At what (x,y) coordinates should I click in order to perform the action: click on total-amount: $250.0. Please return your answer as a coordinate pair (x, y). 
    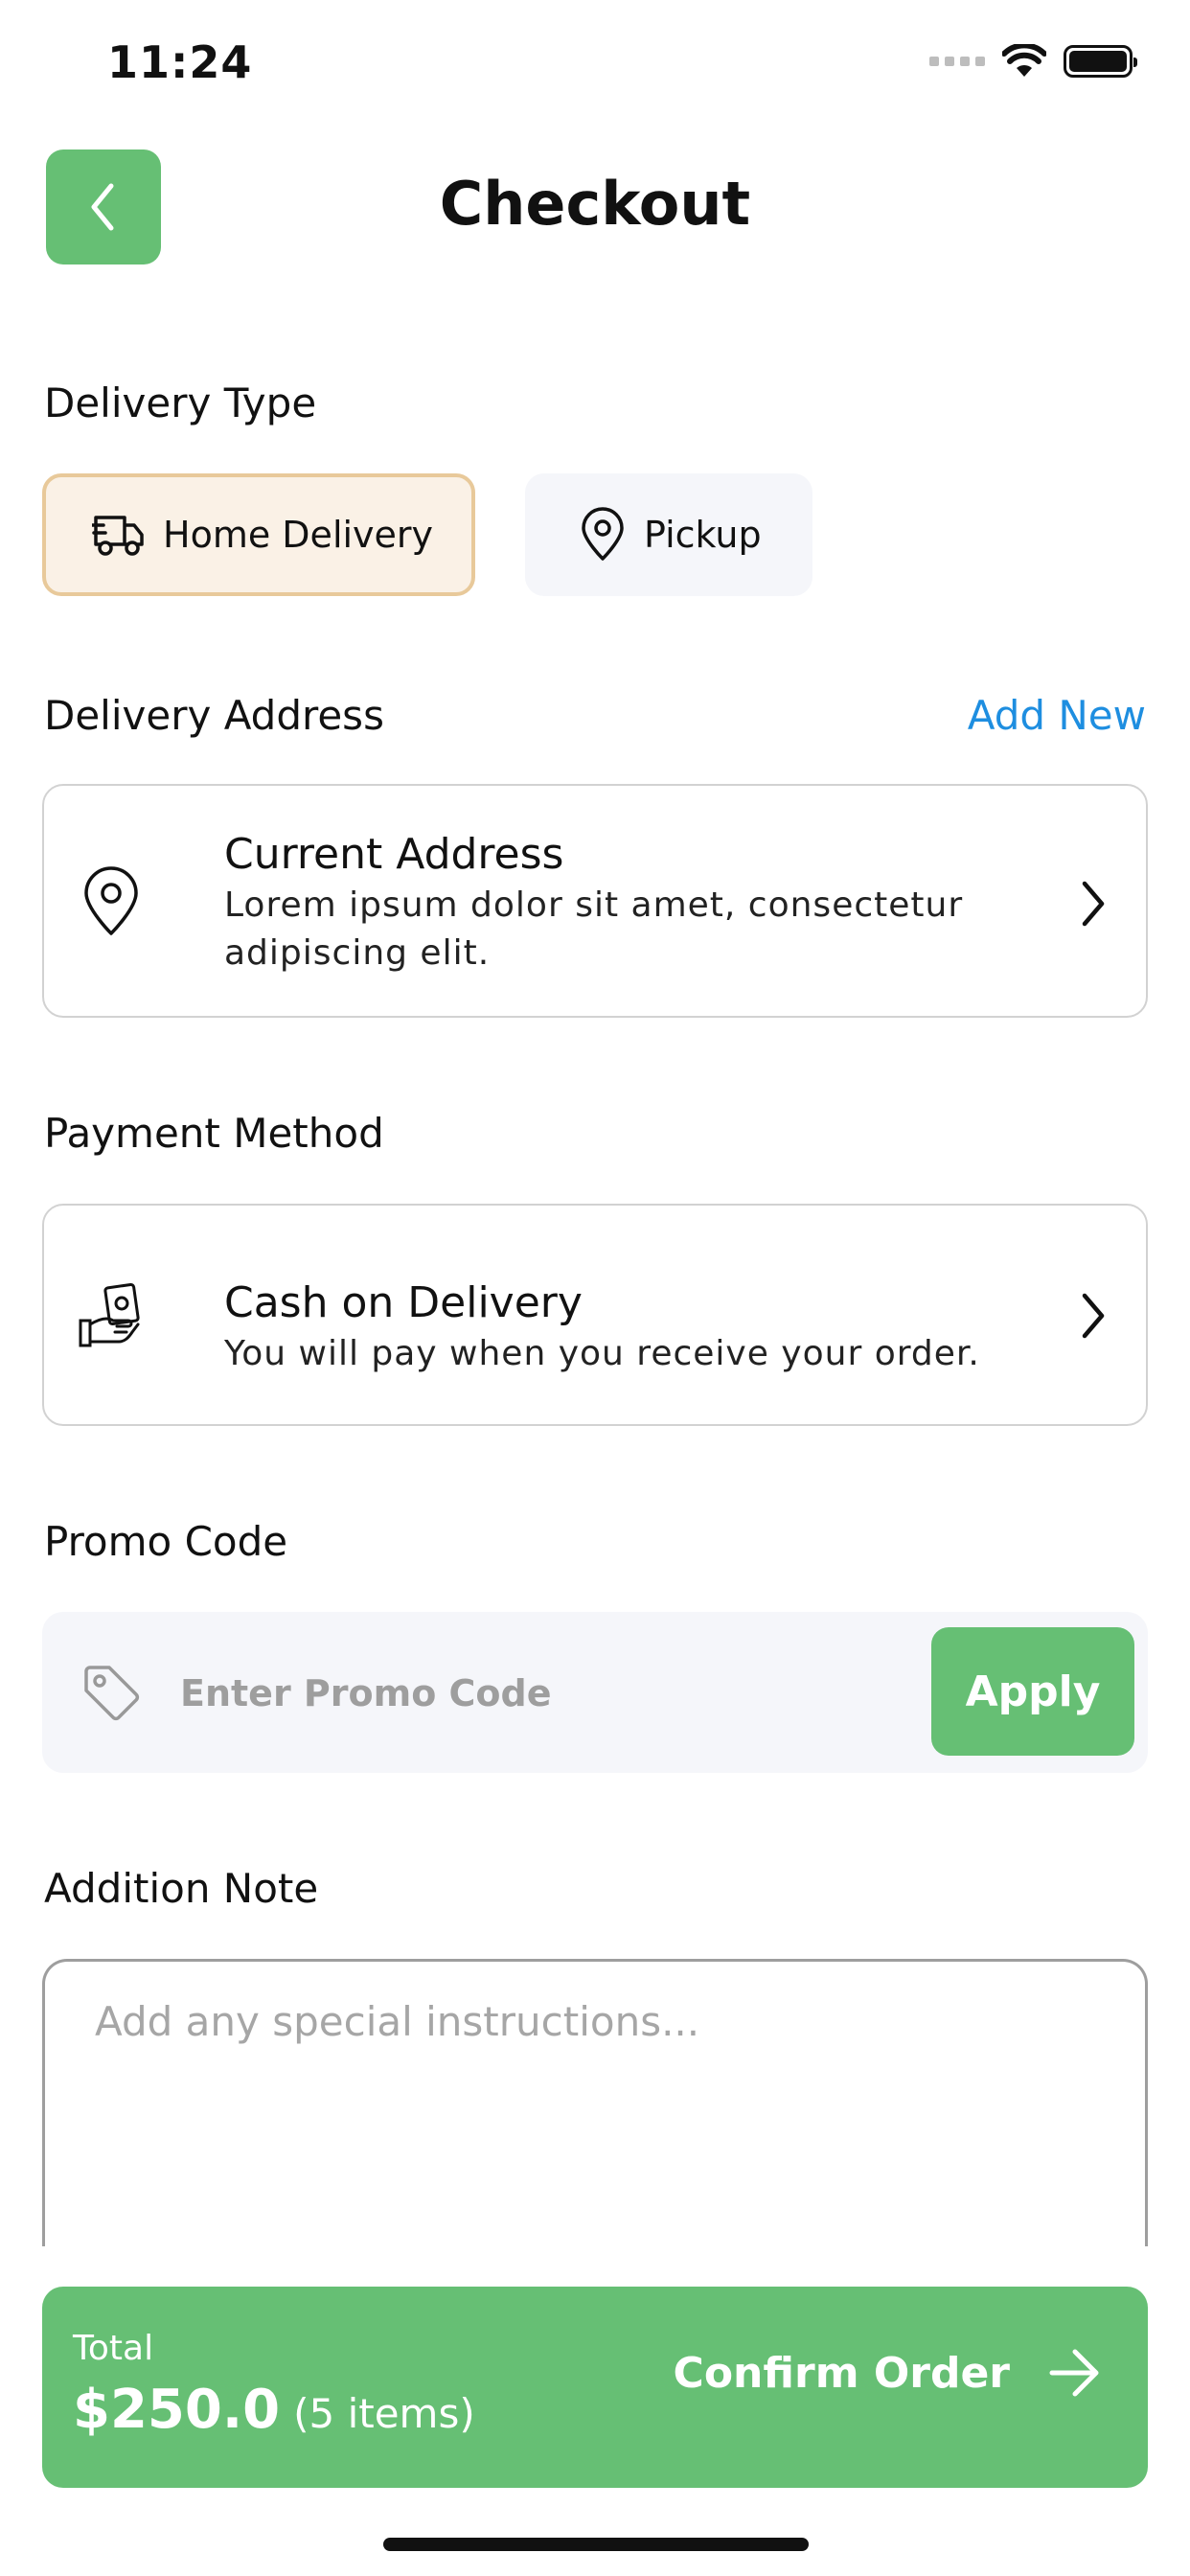
    Looking at the image, I should click on (177, 2410).